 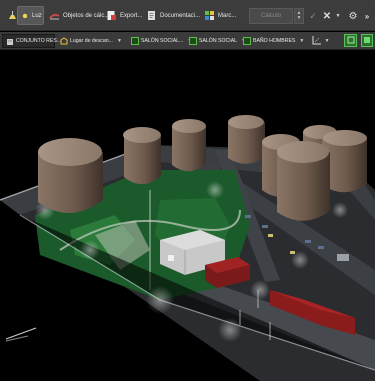 I want to click on breadcrumb-item-bano: BAÑO HOMBRES ▼, so click(x=273, y=41).